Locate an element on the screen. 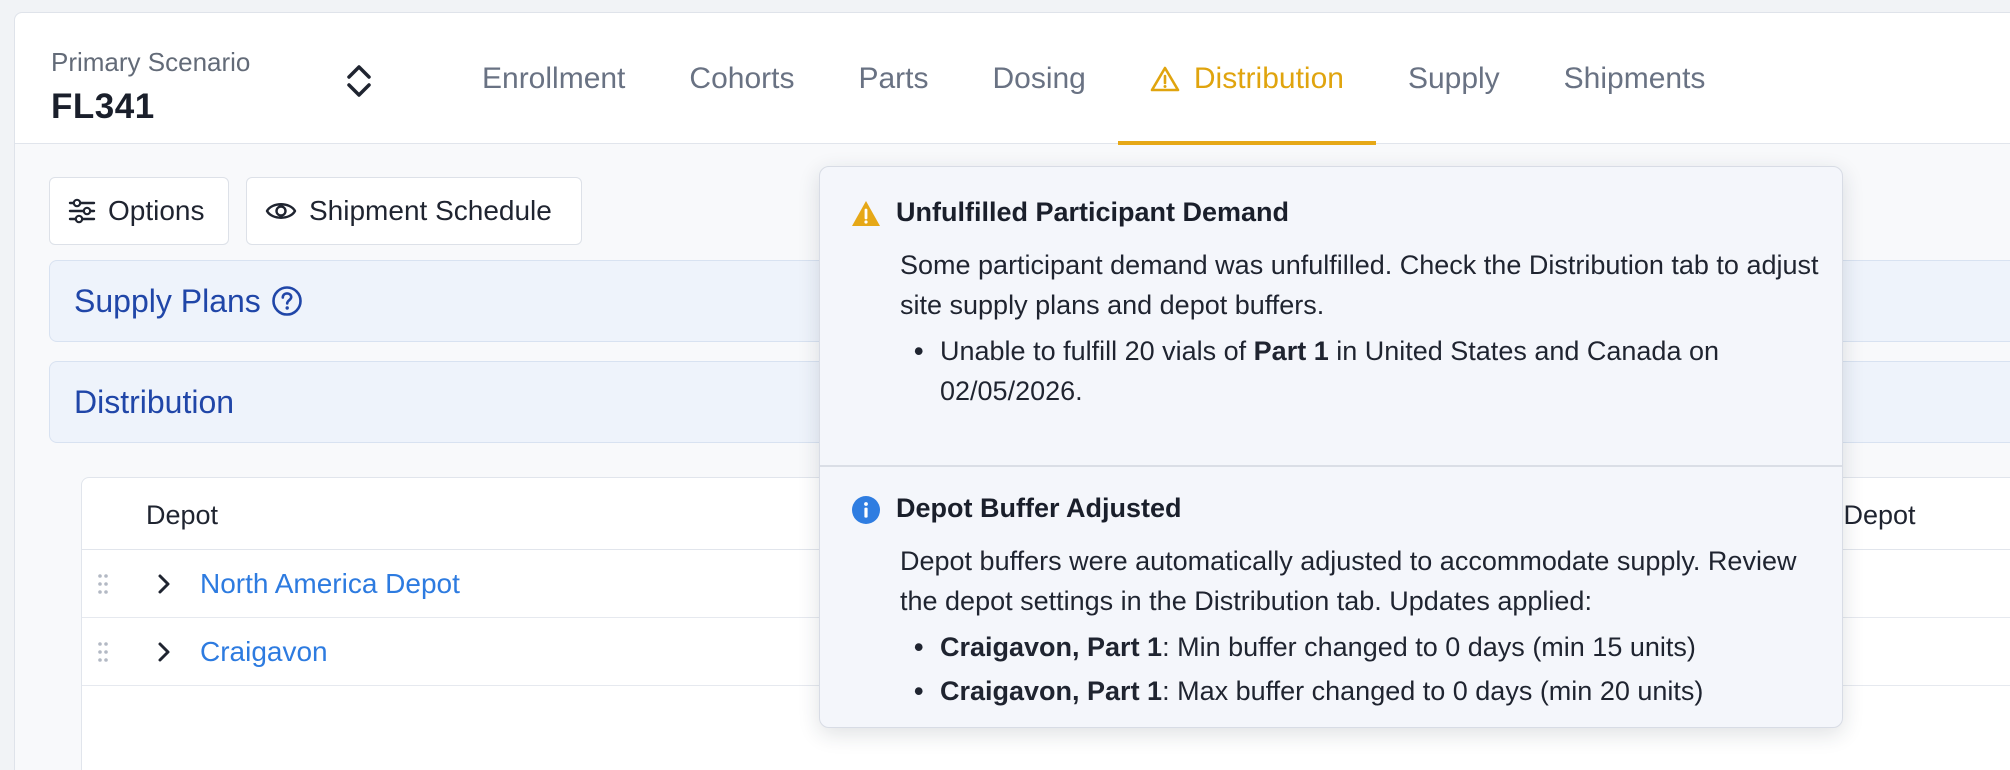  help-icon is located at coordinates (287, 301).